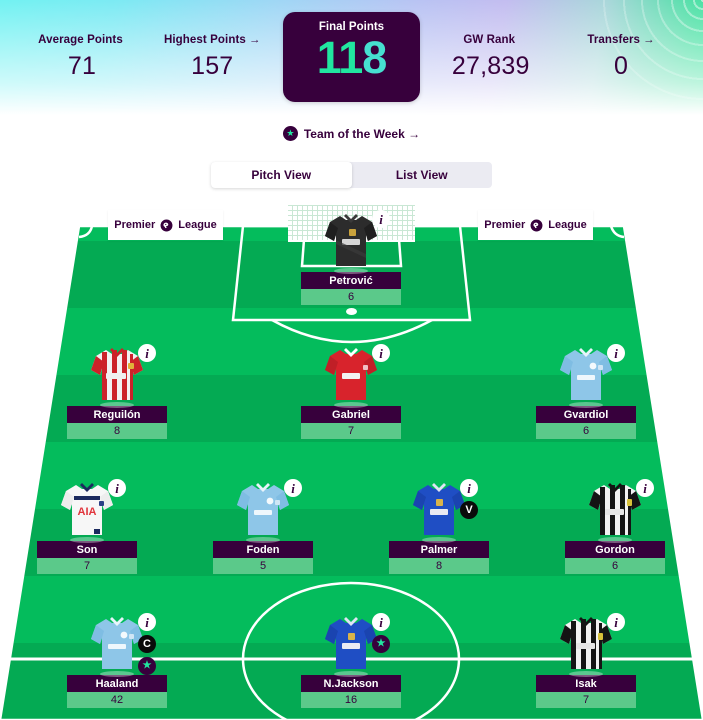 Image resolution: width=703 pixels, height=720 pixels. I want to click on football-icon, so click(351, 311).